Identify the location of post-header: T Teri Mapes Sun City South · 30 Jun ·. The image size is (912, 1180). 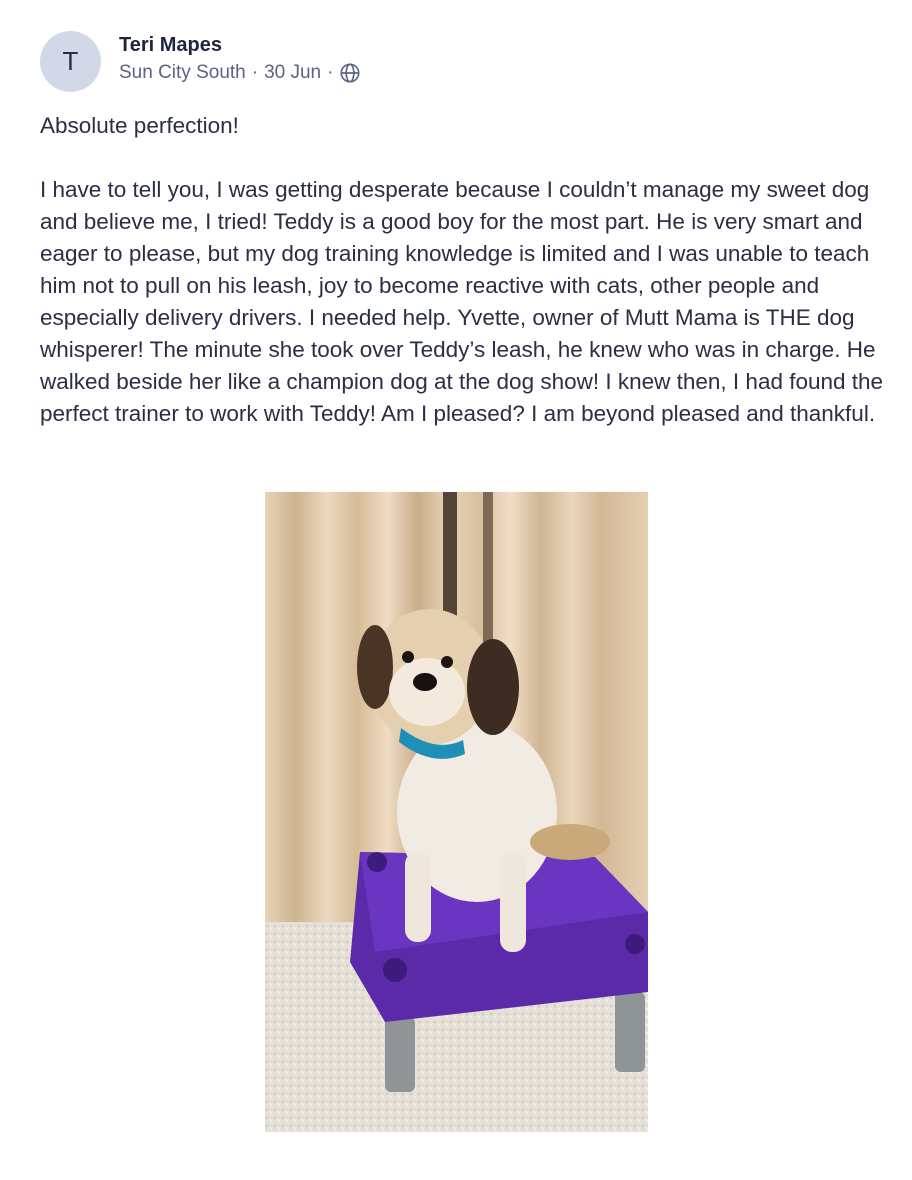
(200, 61).